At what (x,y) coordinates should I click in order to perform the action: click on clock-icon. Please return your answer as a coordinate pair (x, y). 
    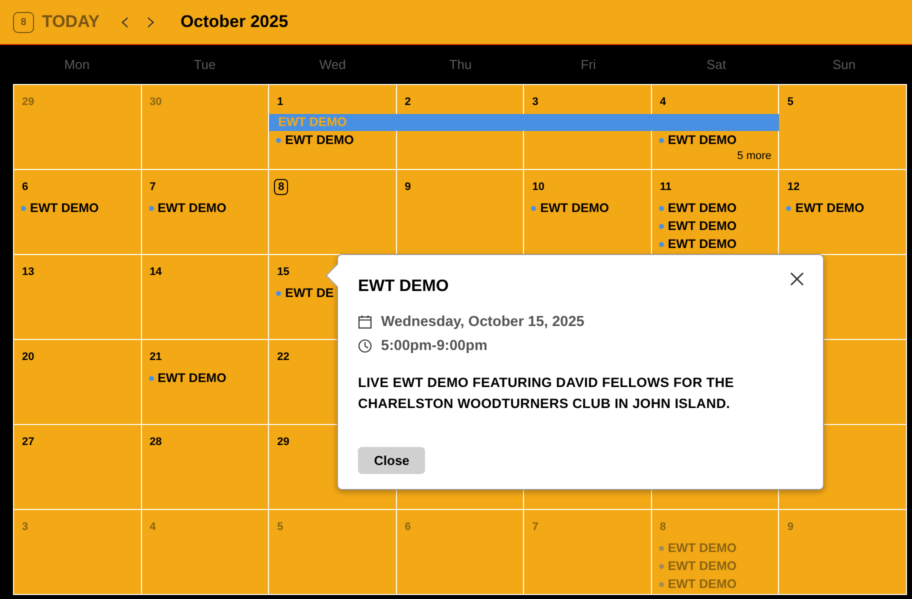
    Looking at the image, I should click on (365, 346).